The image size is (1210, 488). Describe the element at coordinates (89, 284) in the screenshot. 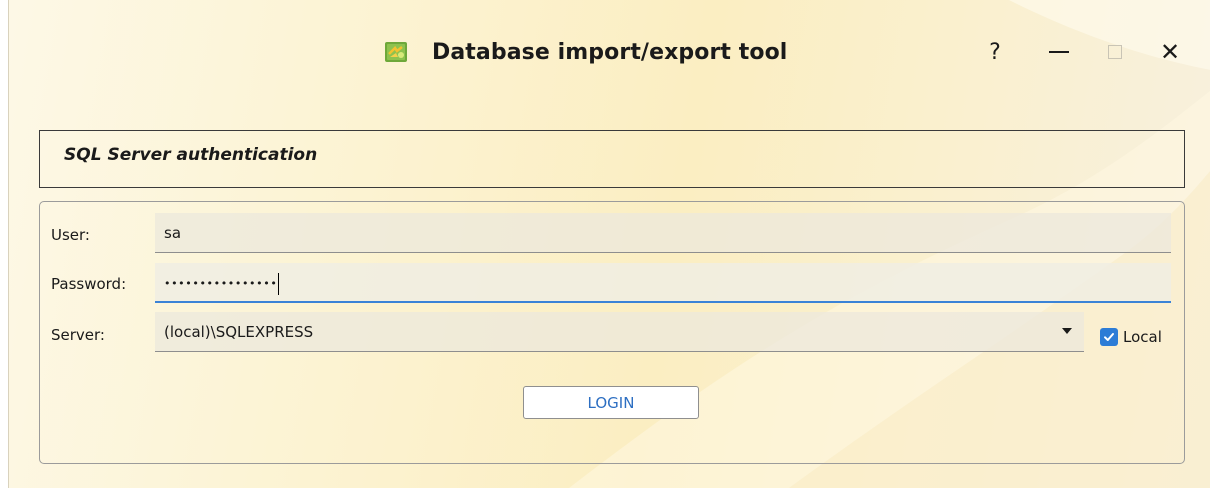

I see `password-label: Password:` at that location.